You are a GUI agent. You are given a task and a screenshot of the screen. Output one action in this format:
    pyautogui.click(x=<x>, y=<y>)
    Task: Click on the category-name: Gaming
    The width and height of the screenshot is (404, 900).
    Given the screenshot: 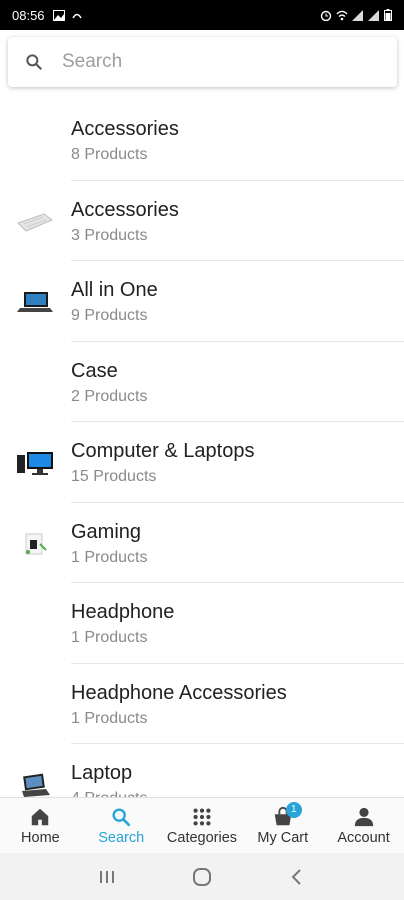 What is the action you would take?
    pyautogui.click(x=106, y=531)
    